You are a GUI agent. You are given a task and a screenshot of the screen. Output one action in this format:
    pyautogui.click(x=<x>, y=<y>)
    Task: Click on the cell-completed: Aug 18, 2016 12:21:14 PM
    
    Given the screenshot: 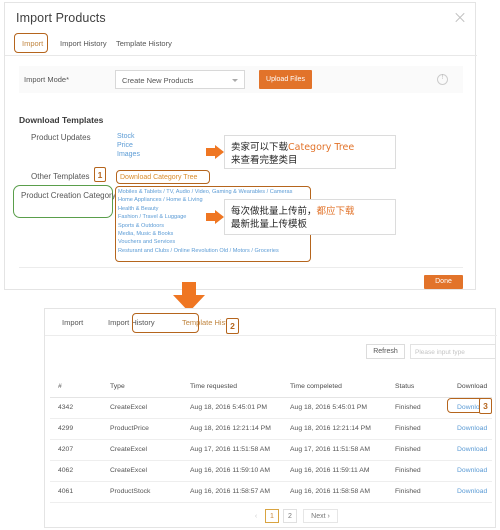 What is the action you would take?
    pyautogui.click(x=330, y=428)
    